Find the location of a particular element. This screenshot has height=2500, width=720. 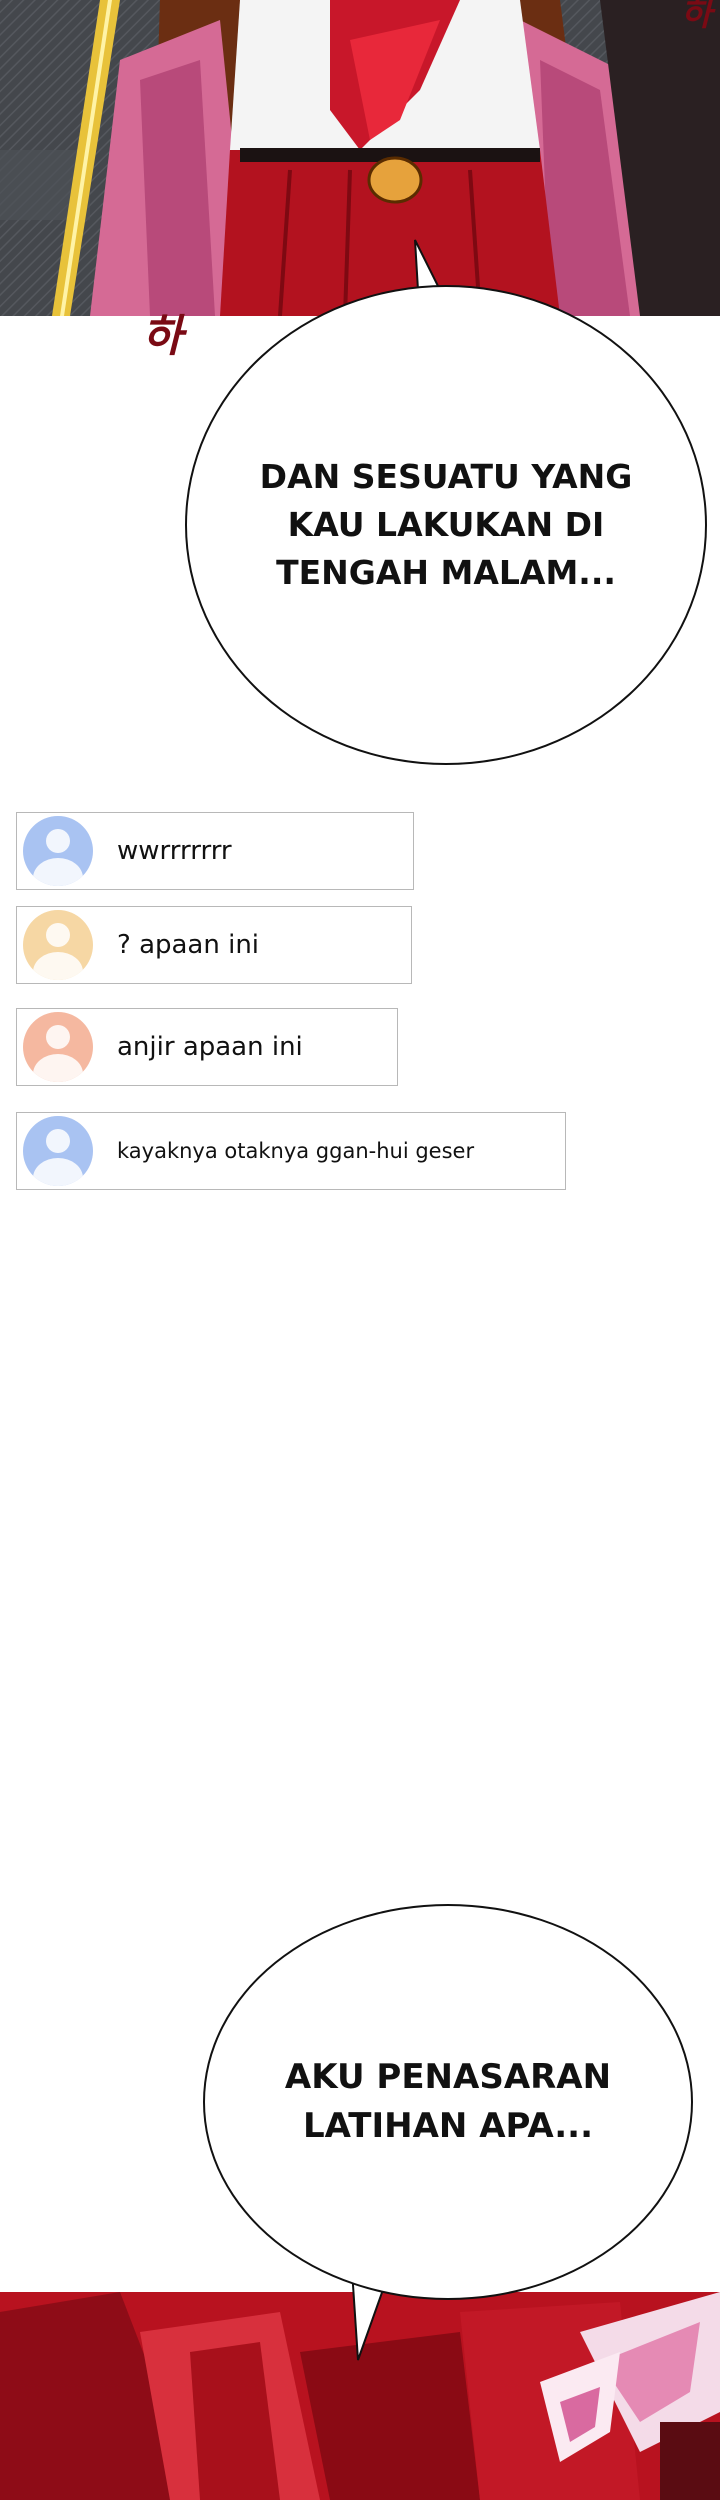

comment-item: anjir apaan ini is located at coordinates (207, 1047).